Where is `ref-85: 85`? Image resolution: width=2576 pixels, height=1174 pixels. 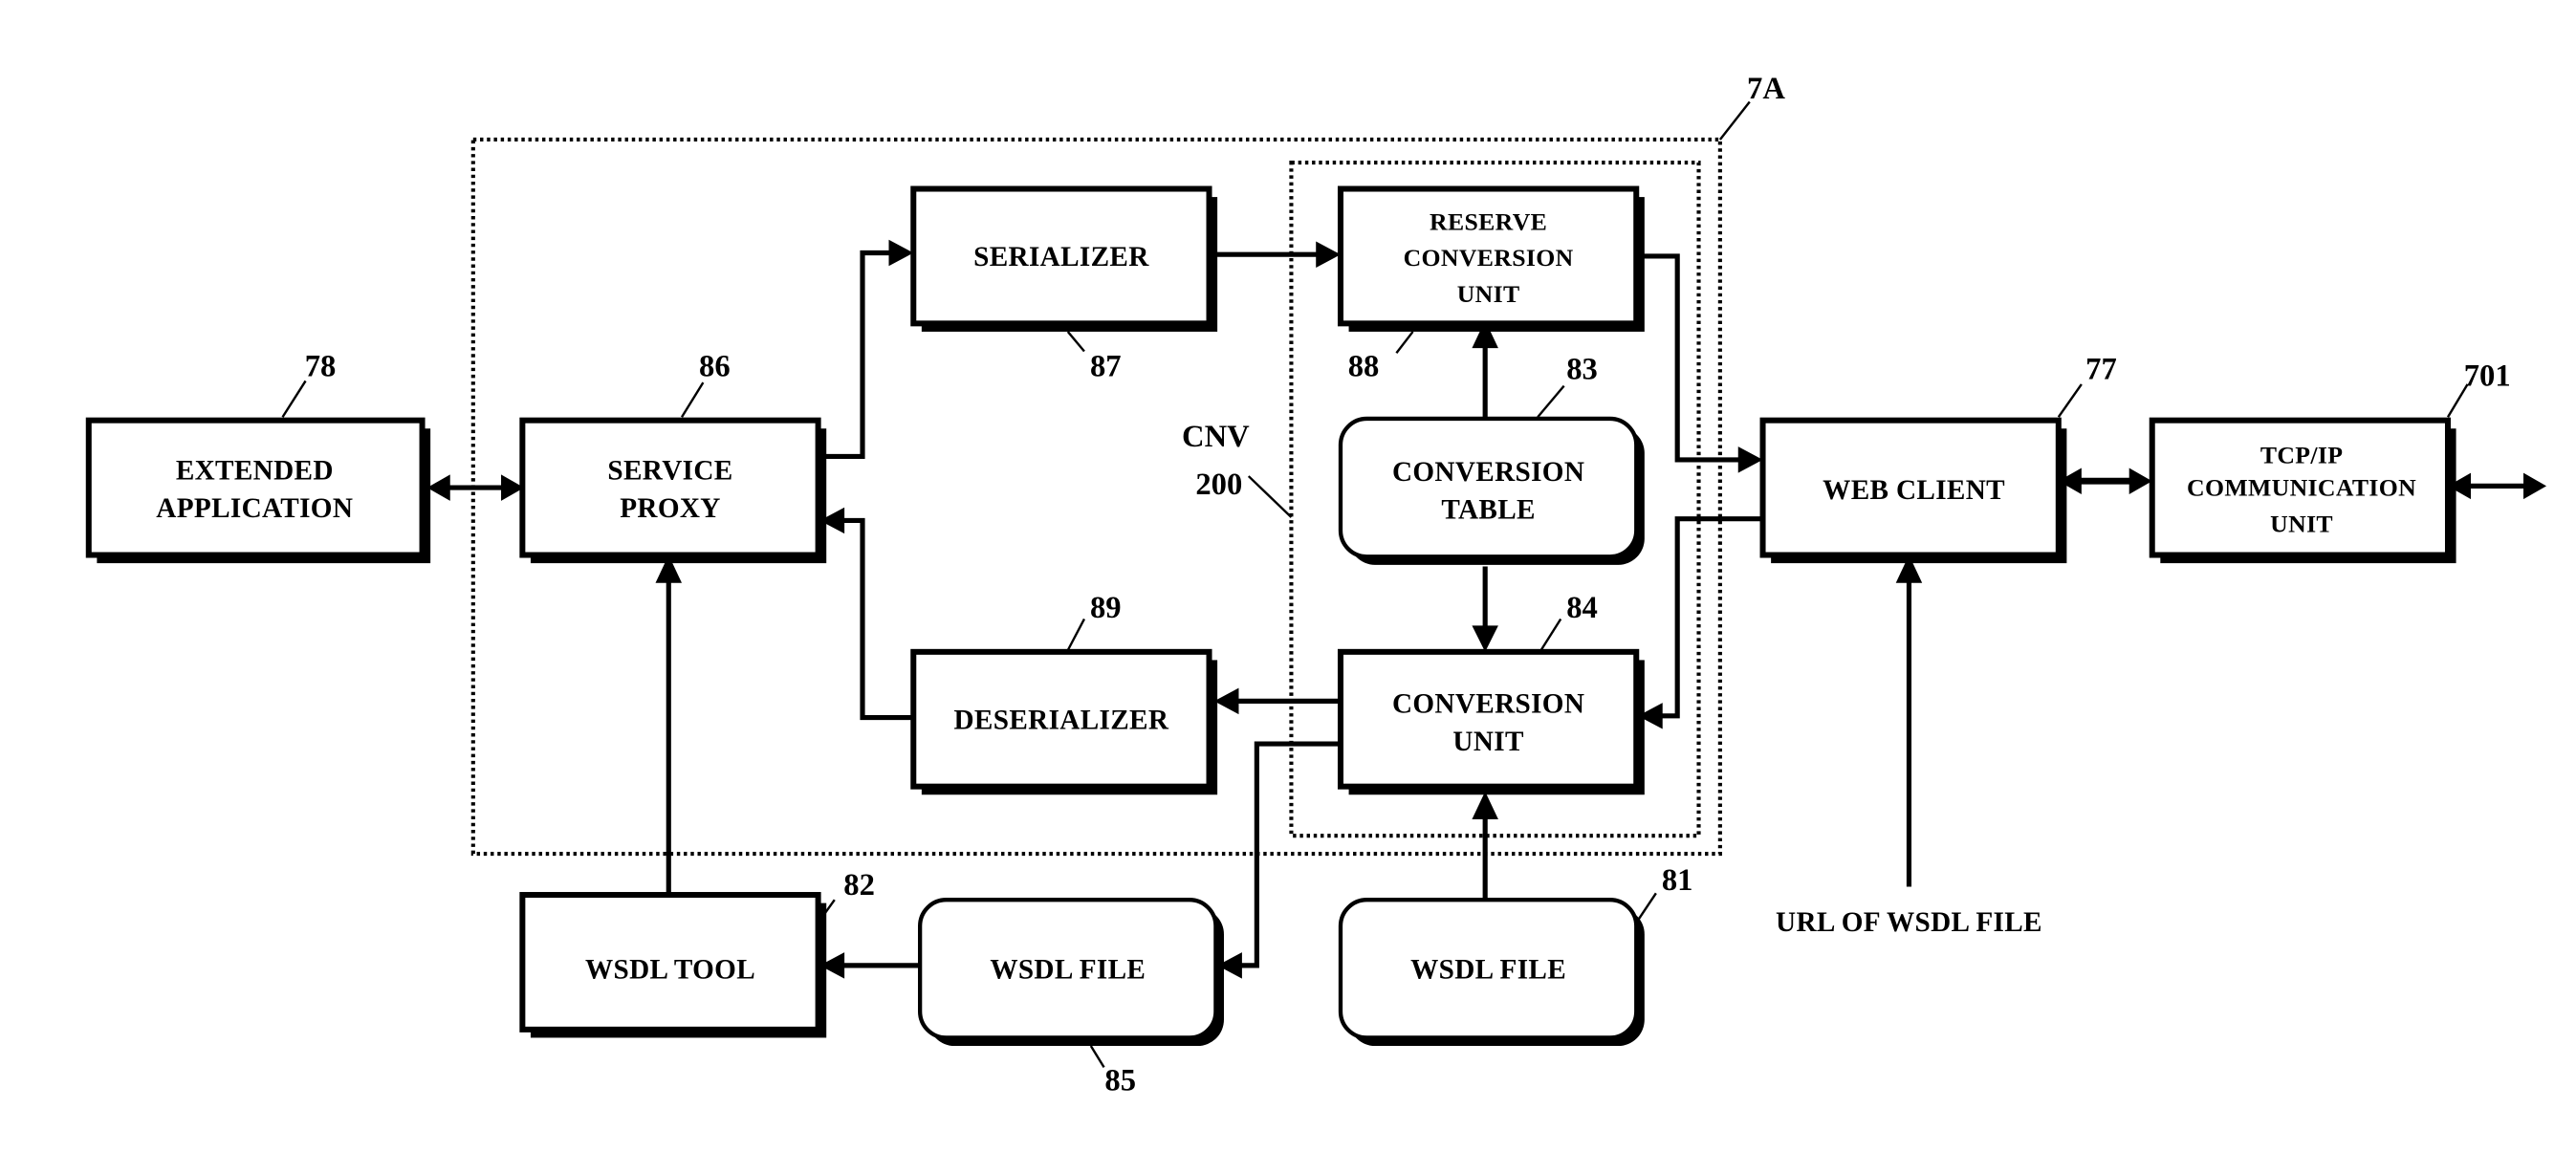 ref-85: 85 is located at coordinates (1120, 1080).